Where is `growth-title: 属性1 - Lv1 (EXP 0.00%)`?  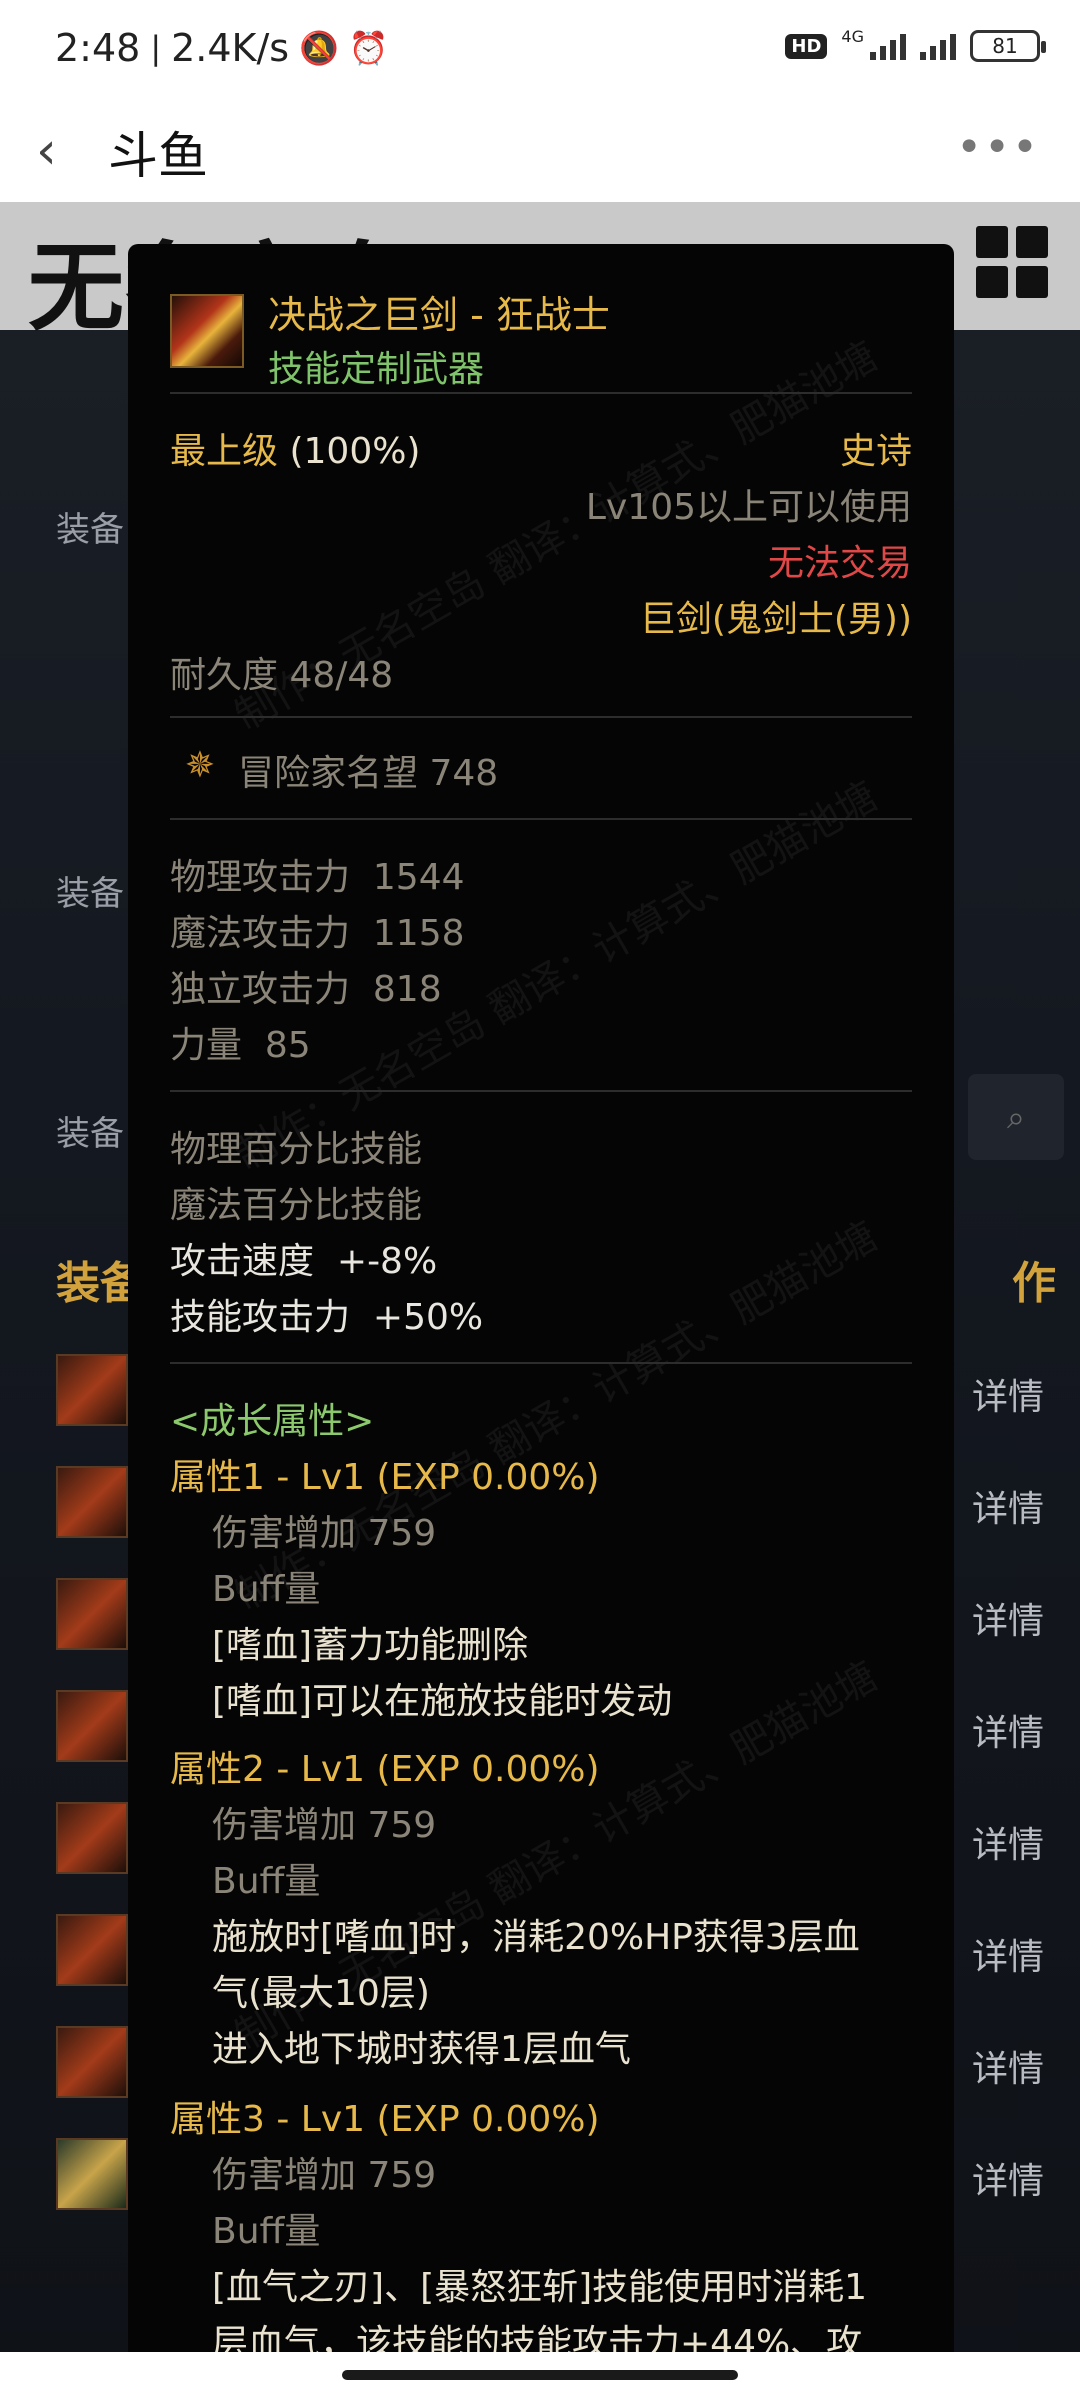 growth-title: 属性1 - Lv1 (EXP 0.00%) is located at coordinates (385, 1477).